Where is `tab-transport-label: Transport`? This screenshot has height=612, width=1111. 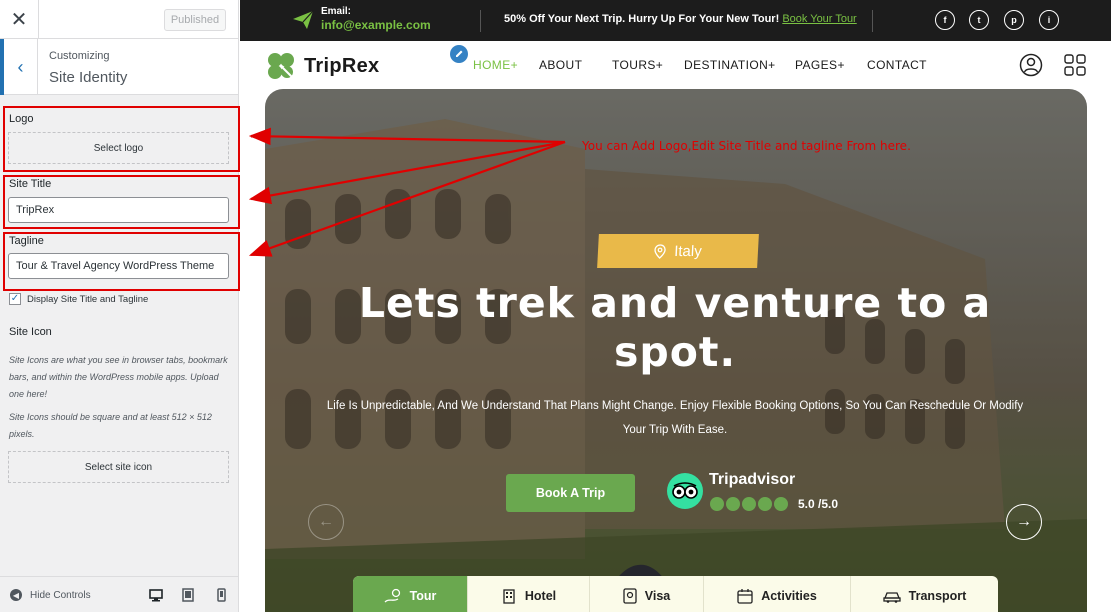
tab-transport-label: Transport is located at coordinates (937, 596).